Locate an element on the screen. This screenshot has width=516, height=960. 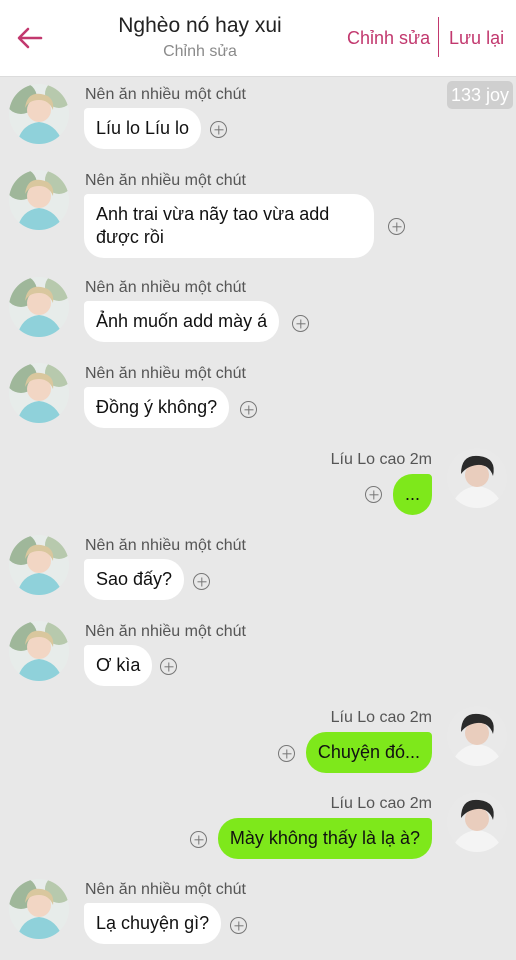
header-divider is located at coordinates (438, 37).